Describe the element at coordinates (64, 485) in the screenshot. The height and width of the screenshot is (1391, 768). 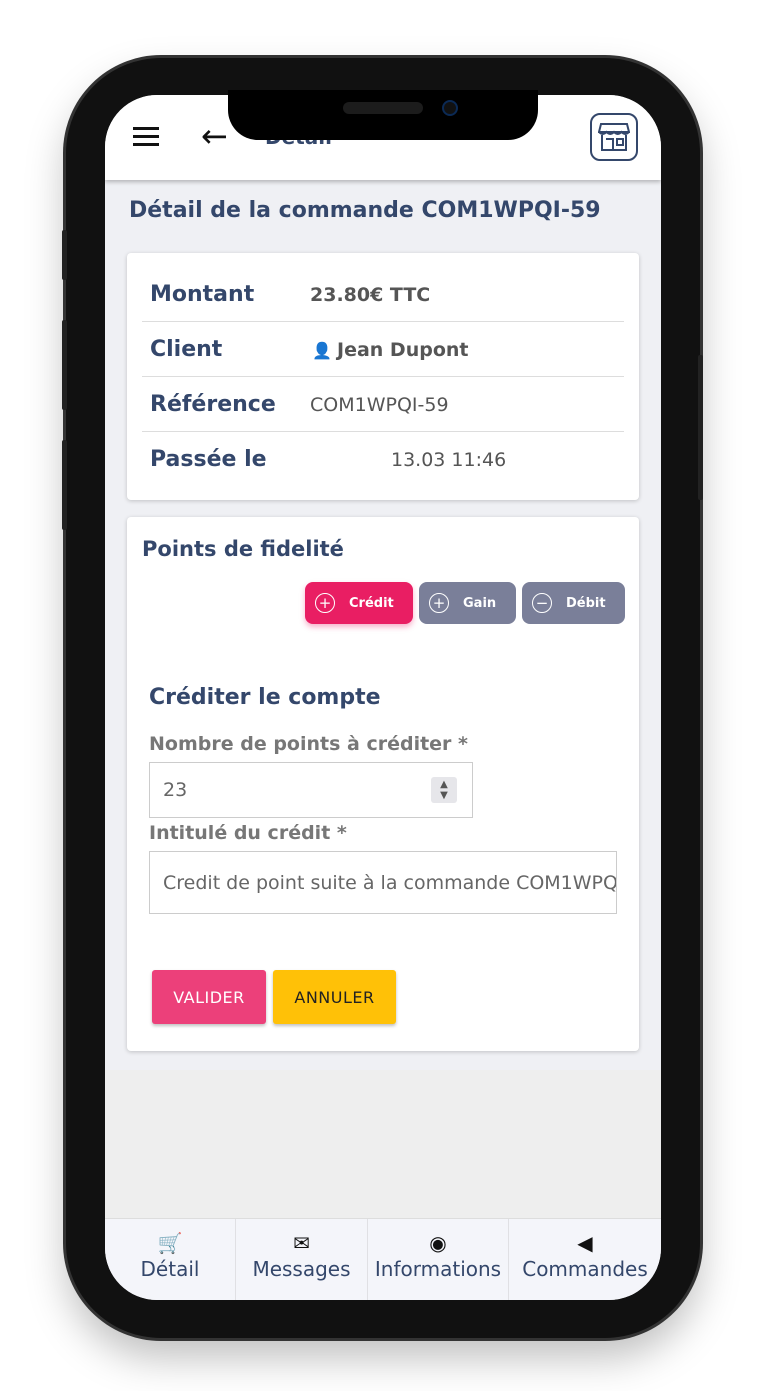
I see `phone-volume-down` at that location.